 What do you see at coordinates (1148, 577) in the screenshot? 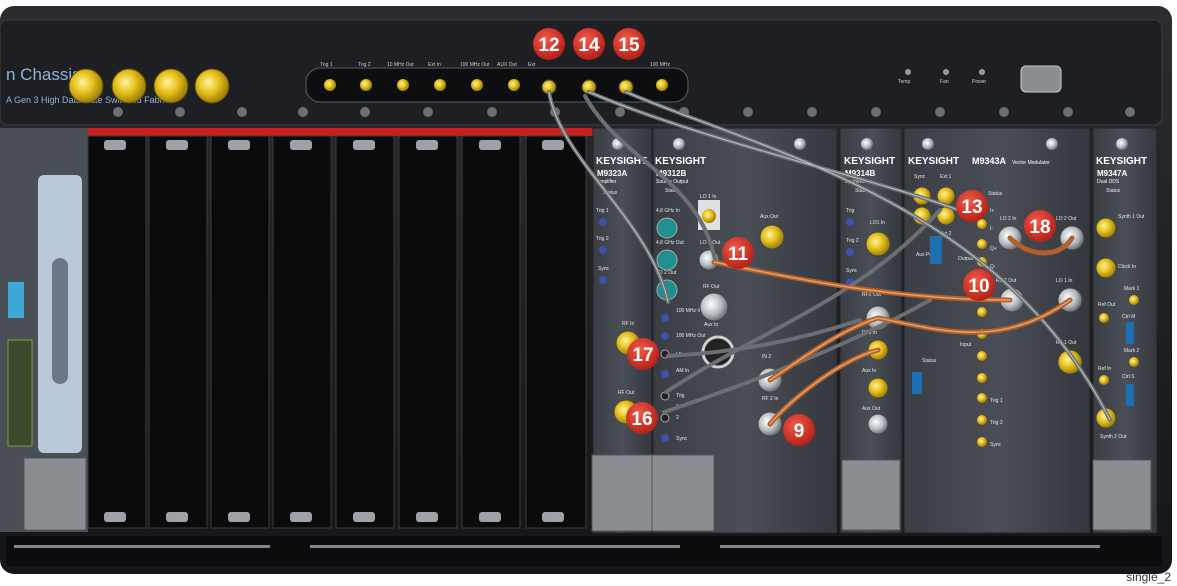
I see `image-caption: single_2` at bounding box center [1148, 577].